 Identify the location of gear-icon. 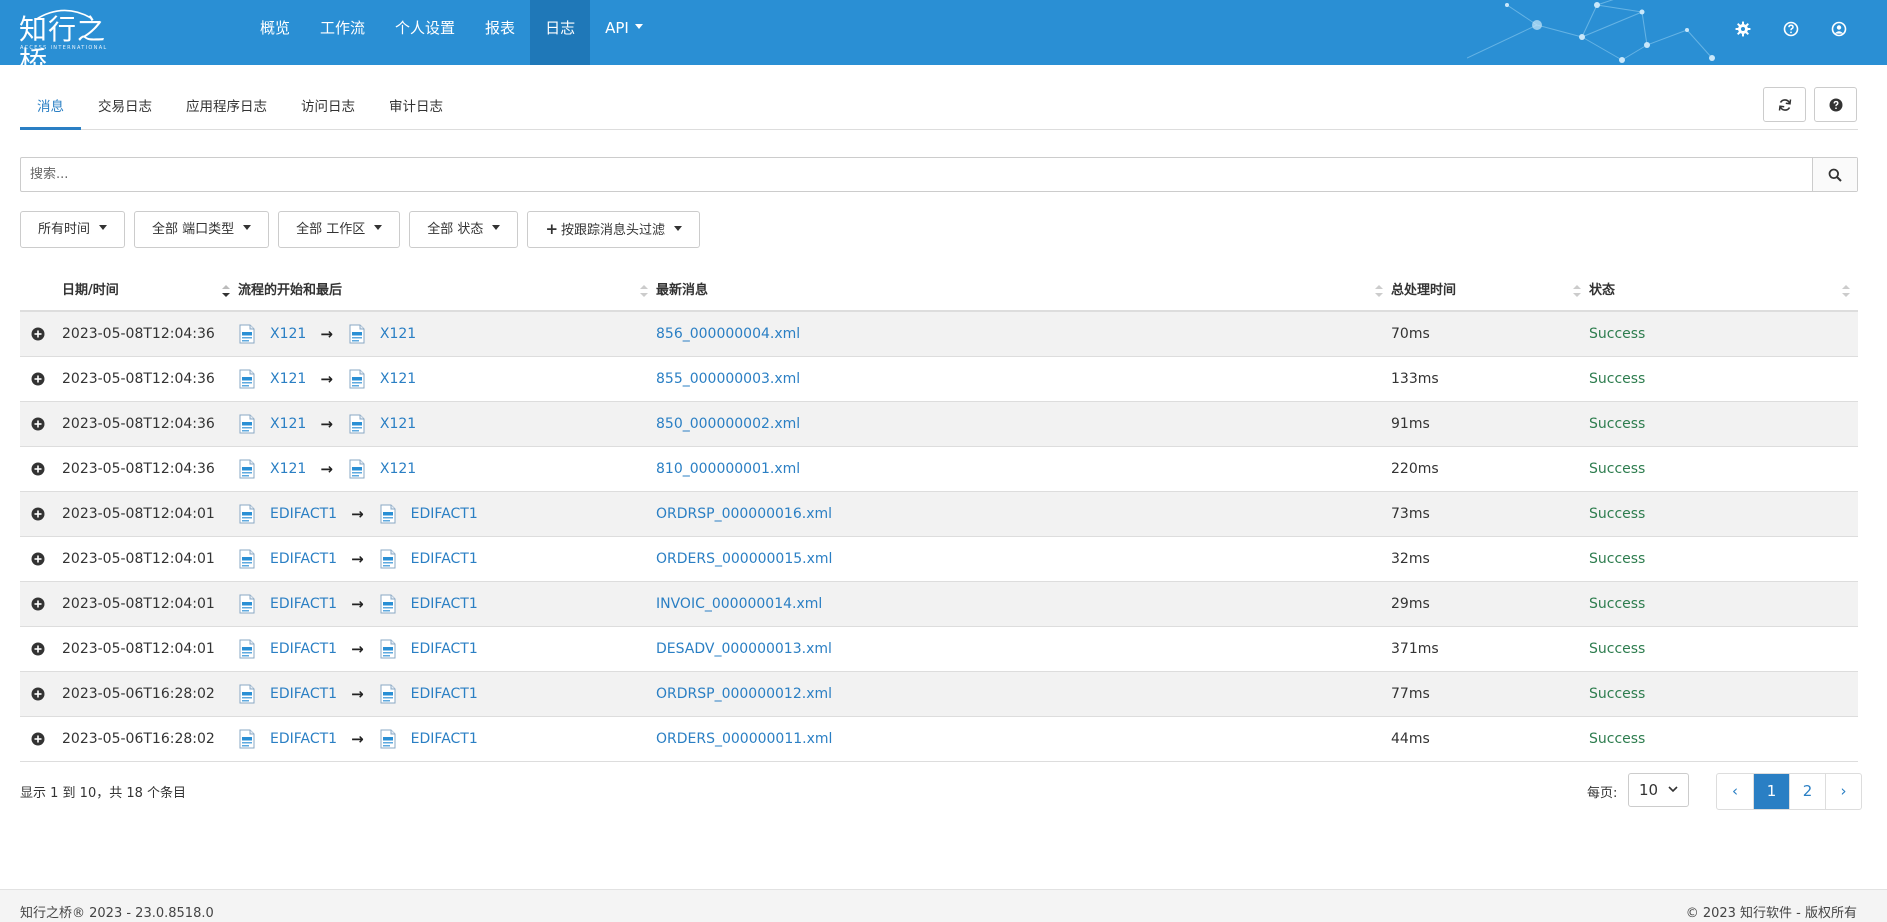
(1743, 29).